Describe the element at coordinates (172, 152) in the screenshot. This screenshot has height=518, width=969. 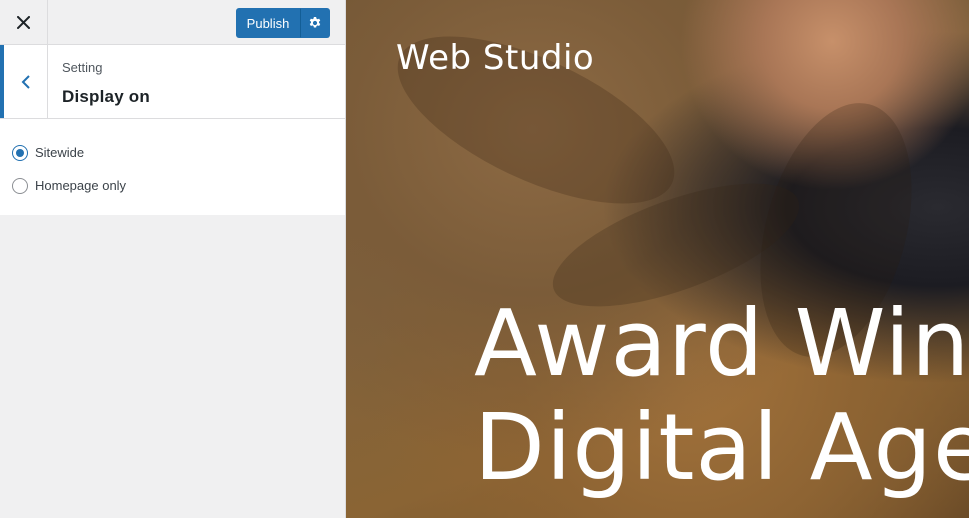
I see `option-sitewide: Sitewide` at that location.